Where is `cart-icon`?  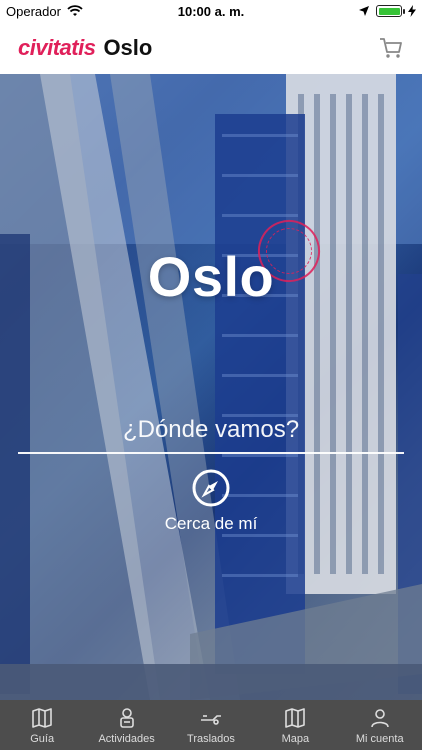
cart-icon is located at coordinates (391, 48).